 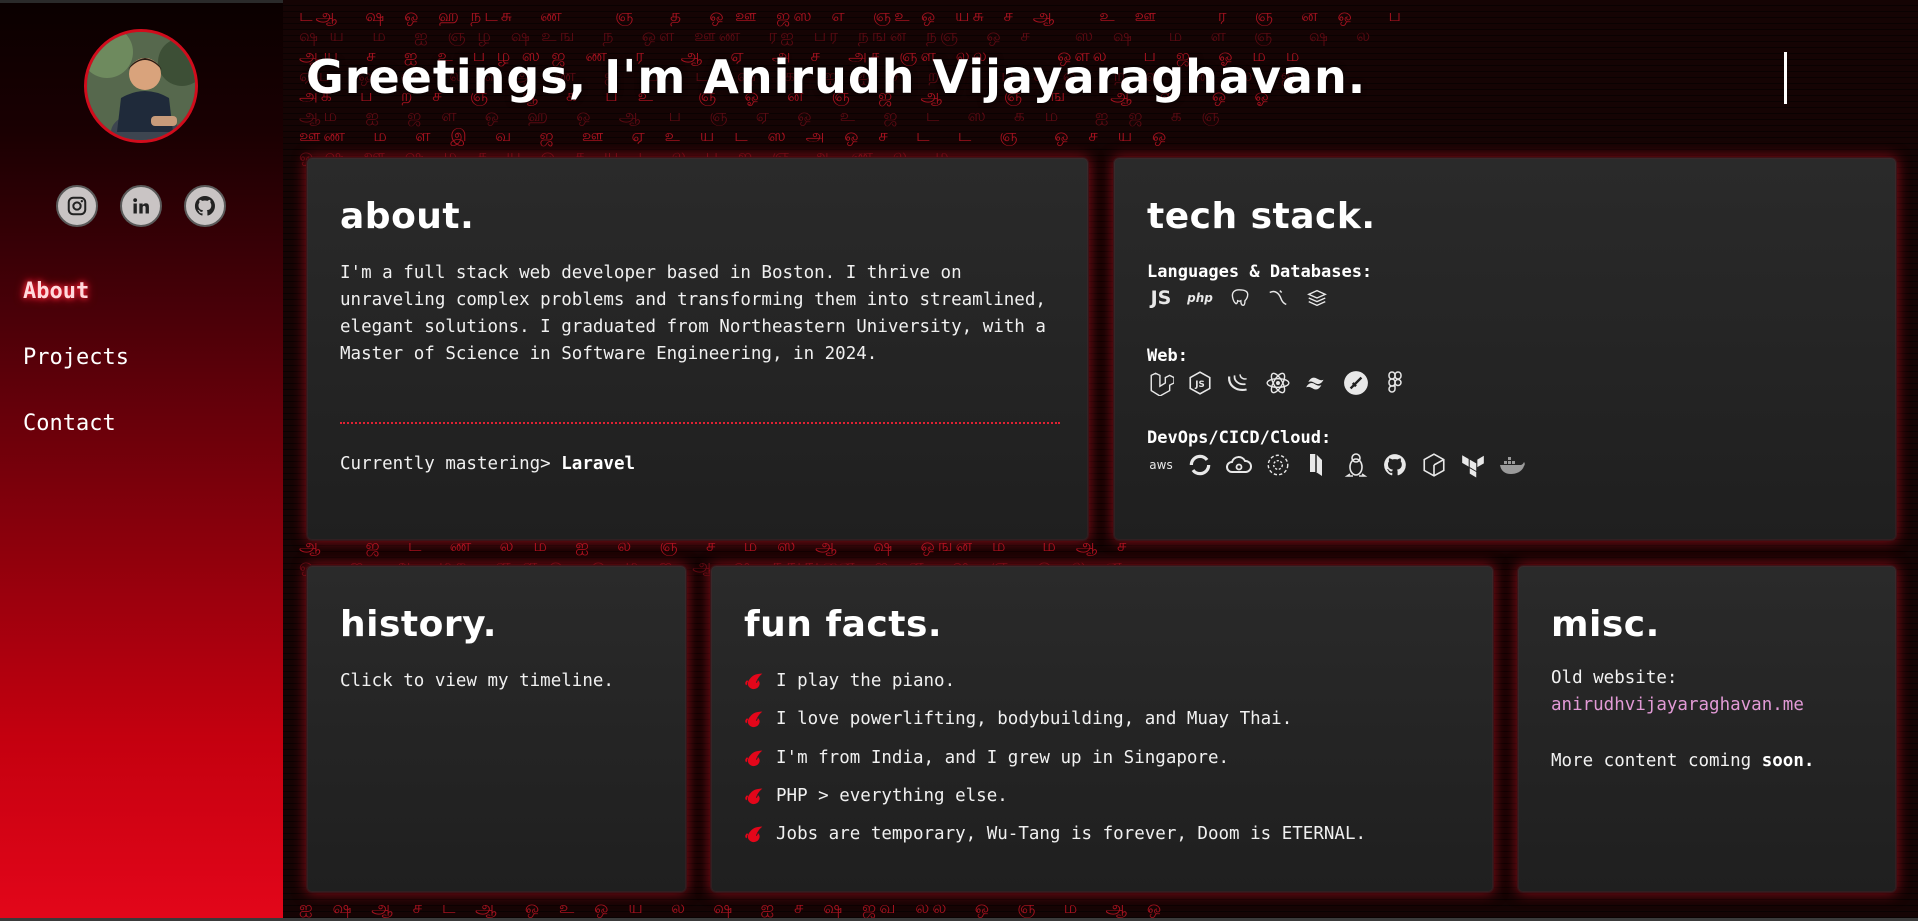 What do you see at coordinates (1614, 678) in the screenshot?
I see `old-website-label: Old website:` at bounding box center [1614, 678].